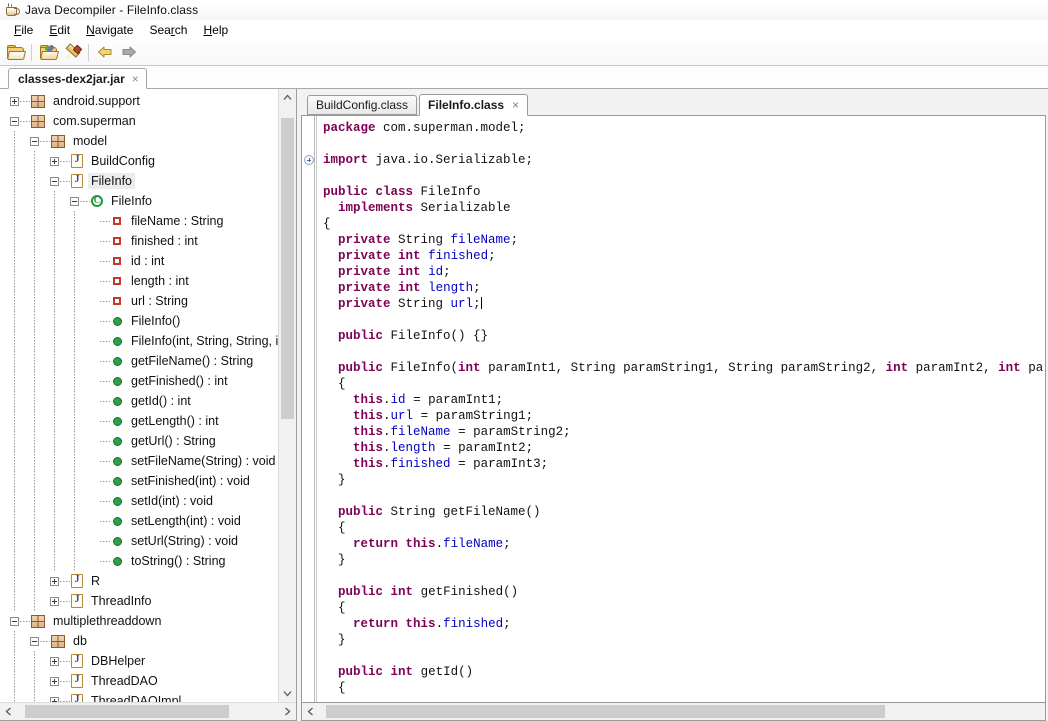  Describe the element at coordinates (287, 711) in the screenshot. I see `scroll-right-button` at that location.